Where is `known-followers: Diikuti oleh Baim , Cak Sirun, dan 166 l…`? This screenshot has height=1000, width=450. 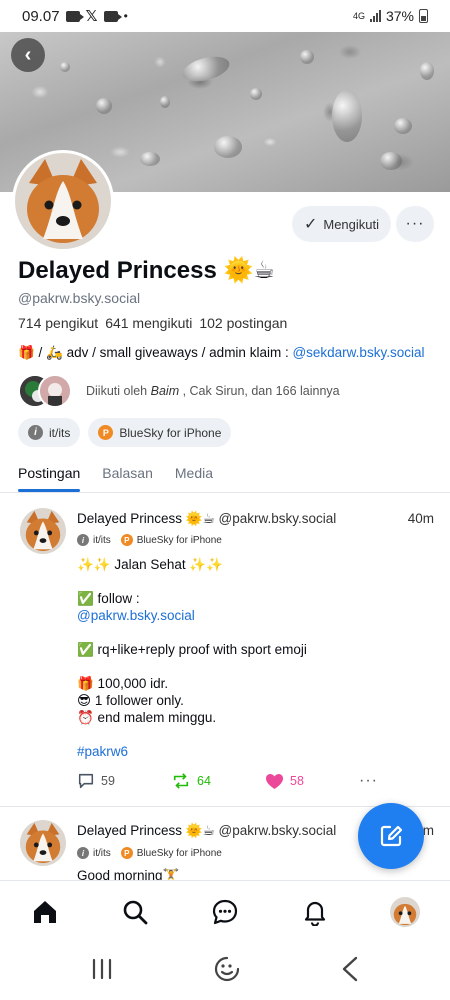 known-followers: Diikuti oleh Baim , Cak Sirun, dan 166 l… is located at coordinates (179, 391).